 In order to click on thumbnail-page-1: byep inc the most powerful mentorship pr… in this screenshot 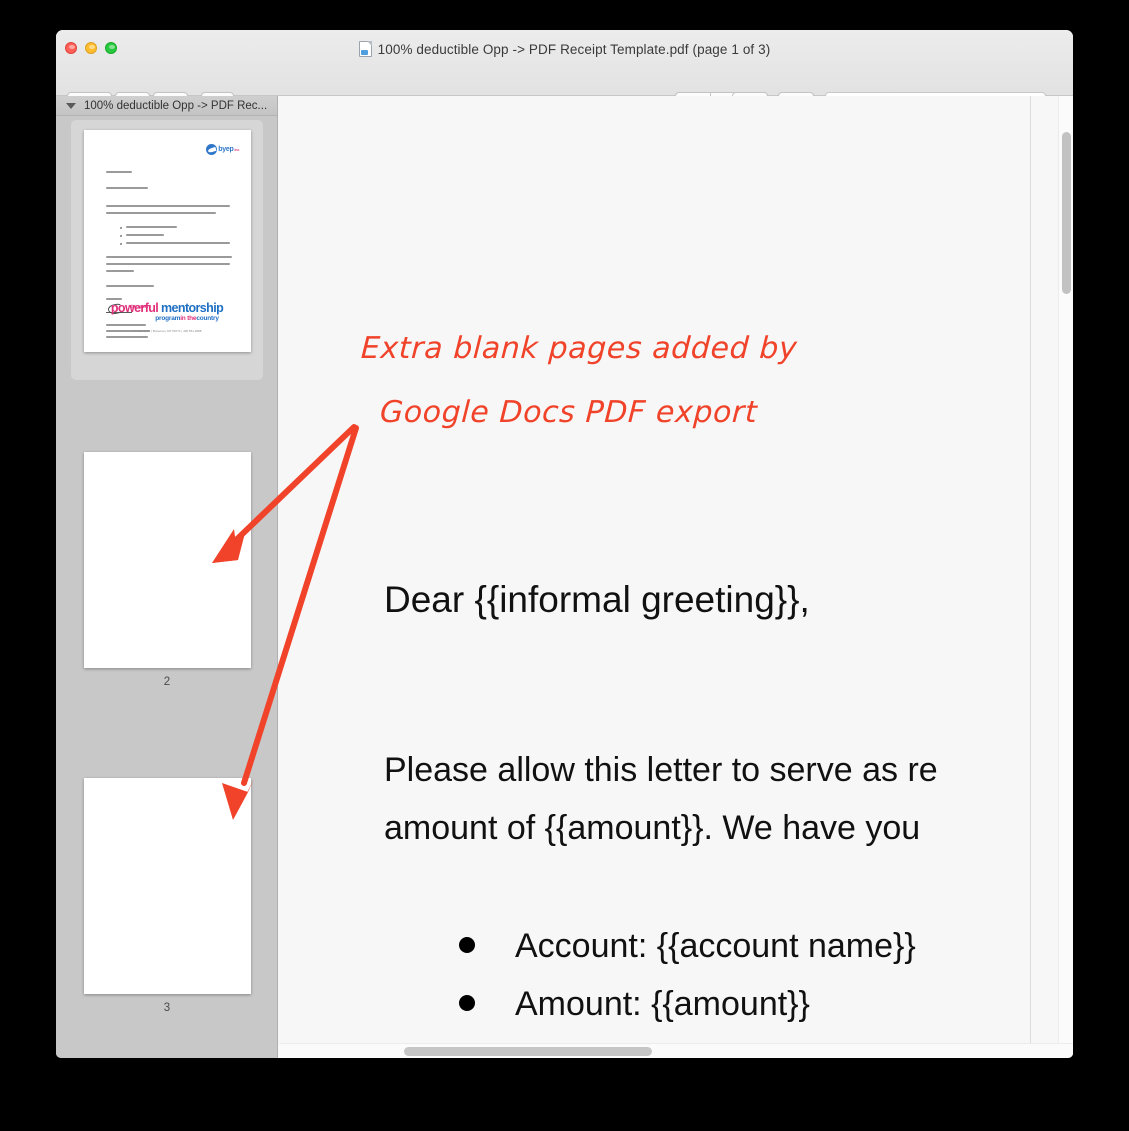, I will do `click(167, 241)`.